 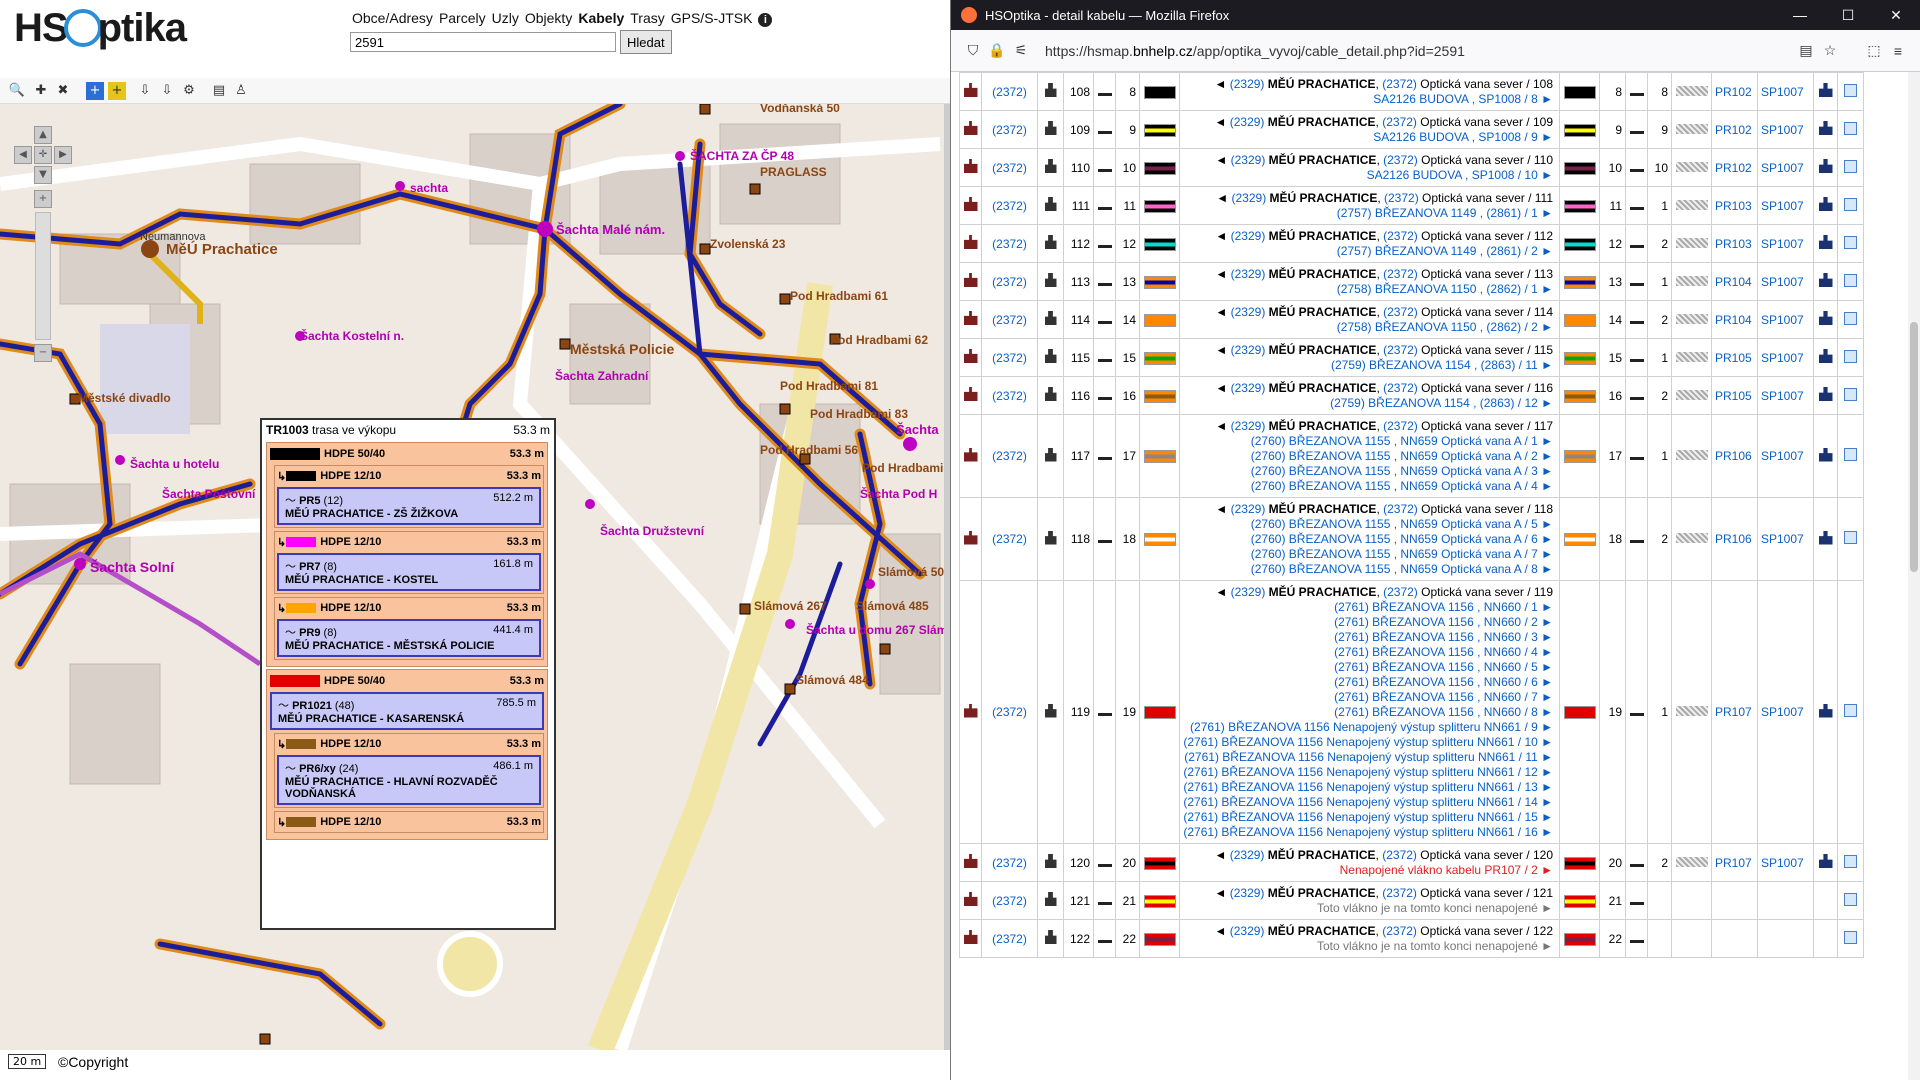 I want to click on fiber-destination: (2761) BŘEZANOVA 1156 , NN660 / 4 ►, so click(x=1368, y=652).